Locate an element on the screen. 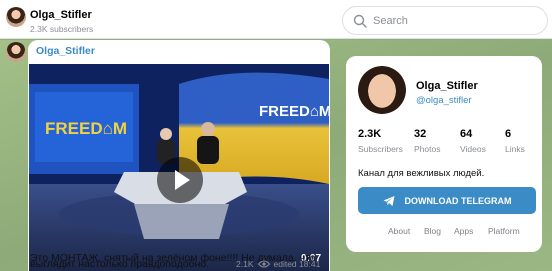 Image resolution: width=552 pixels, height=271 pixels. post-meta: 2.1K edited 18:41 is located at coordinates (278, 264).